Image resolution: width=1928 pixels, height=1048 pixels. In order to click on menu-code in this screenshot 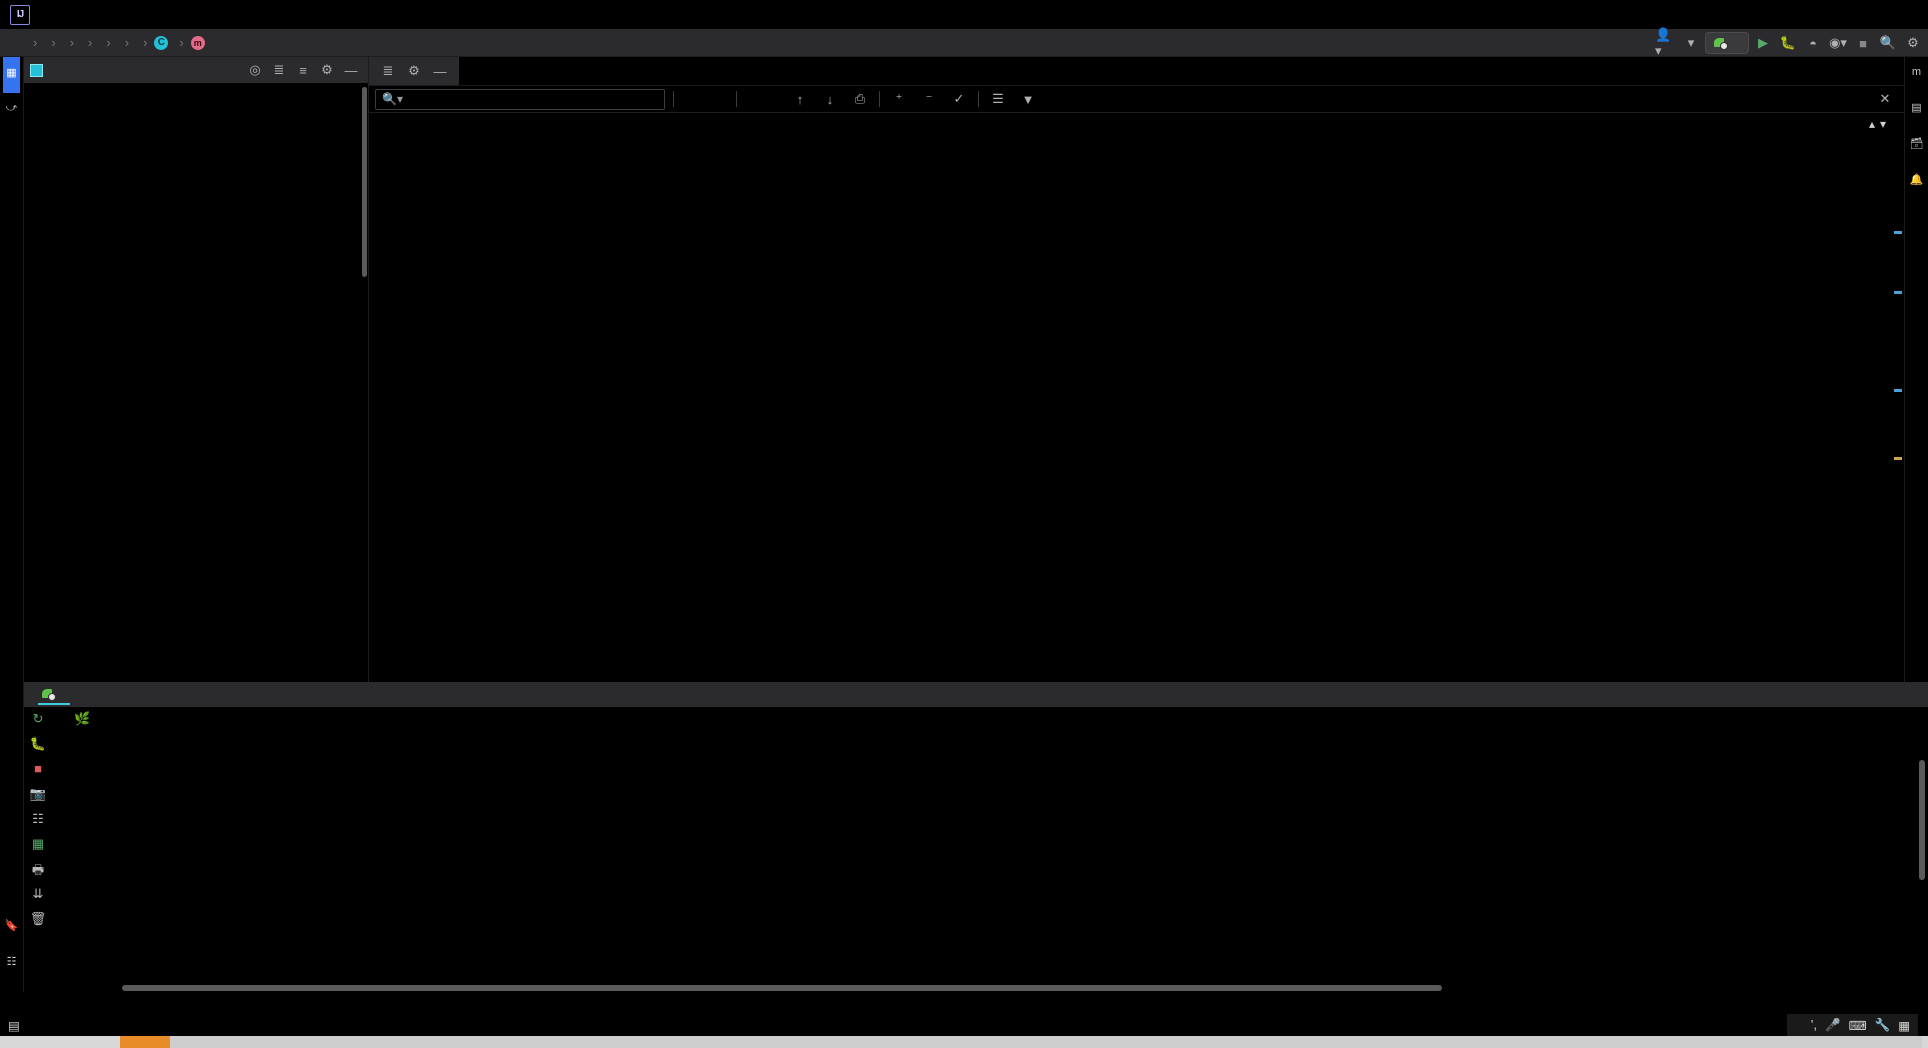, I will do `click(130, 15)`.